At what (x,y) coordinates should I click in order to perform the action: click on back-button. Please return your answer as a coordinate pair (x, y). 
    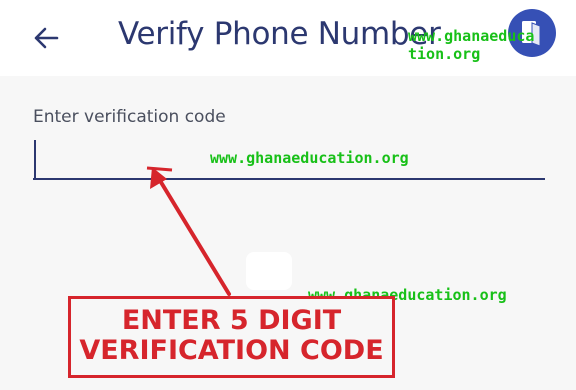
    Looking at the image, I should click on (46, 38).